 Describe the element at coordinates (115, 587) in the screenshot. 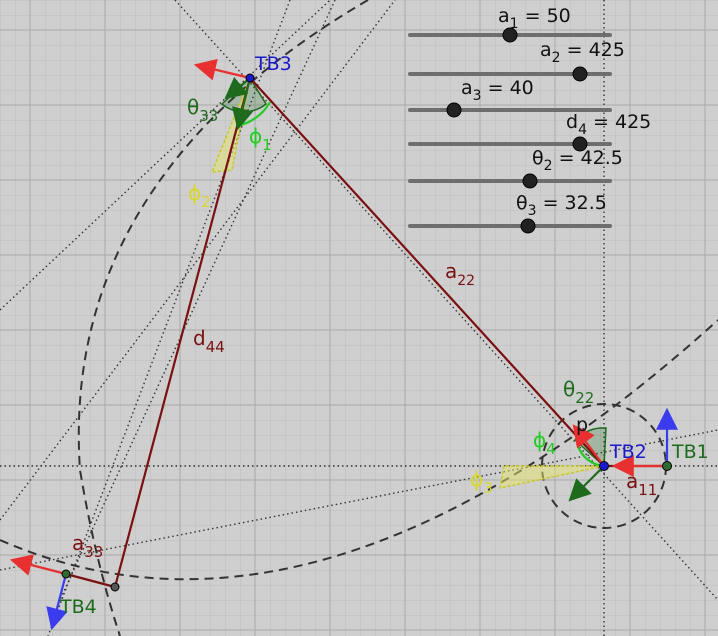

I see `joint-point` at that location.